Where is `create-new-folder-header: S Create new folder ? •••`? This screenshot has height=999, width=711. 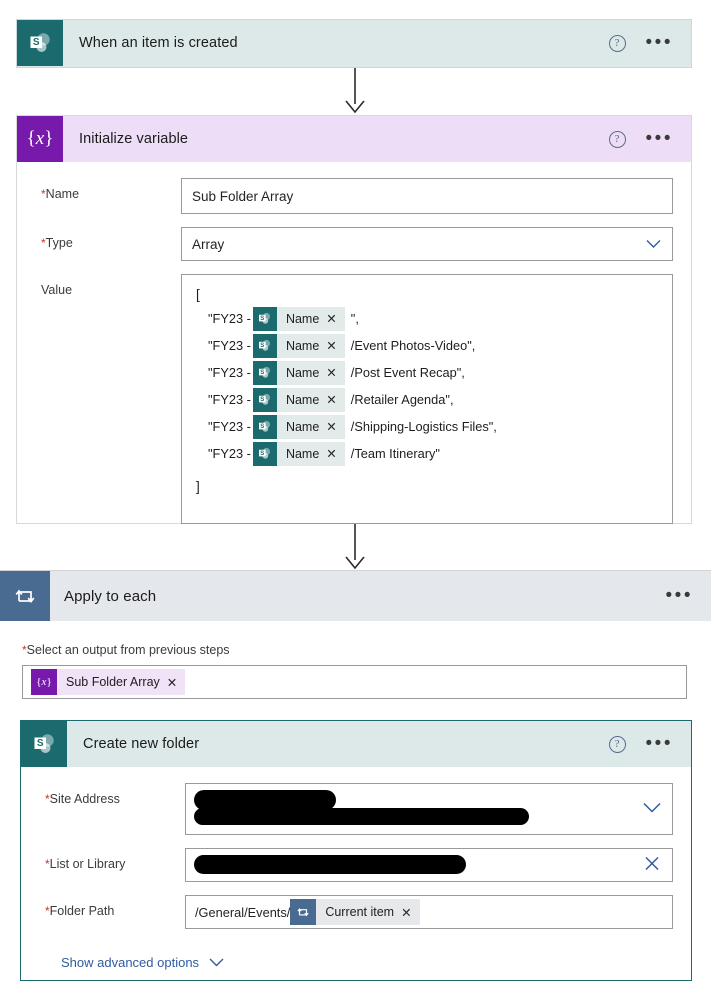 create-new-folder-header: S Create new folder ? ••• is located at coordinates (356, 744).